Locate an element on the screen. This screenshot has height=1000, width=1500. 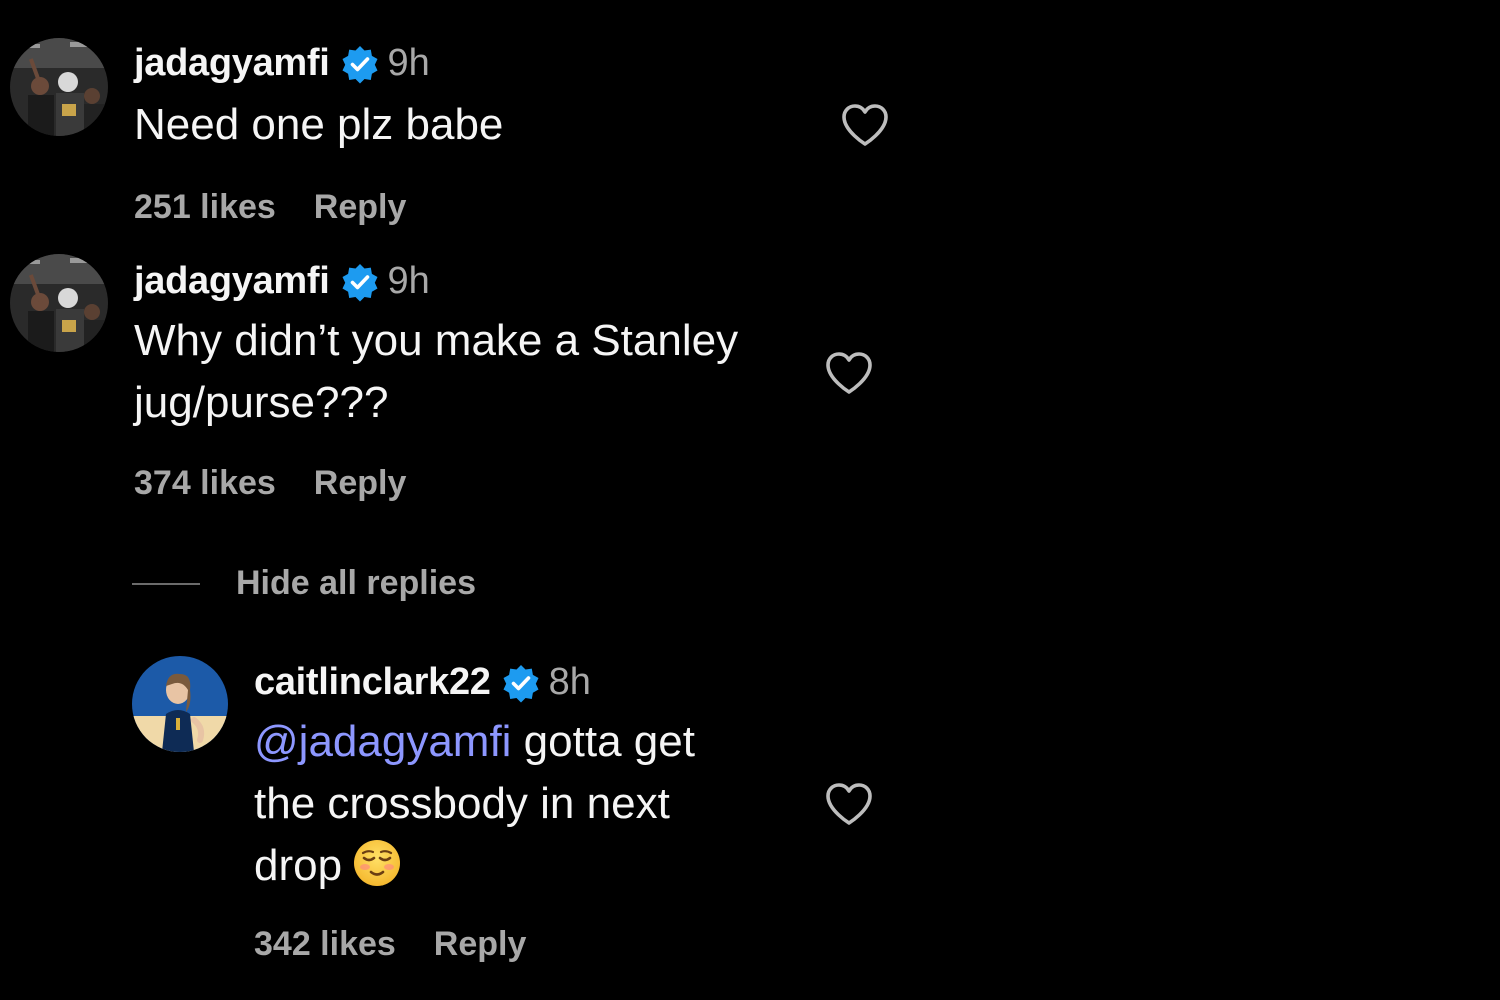
comment-line: drop is located at coordinates (474, 866).